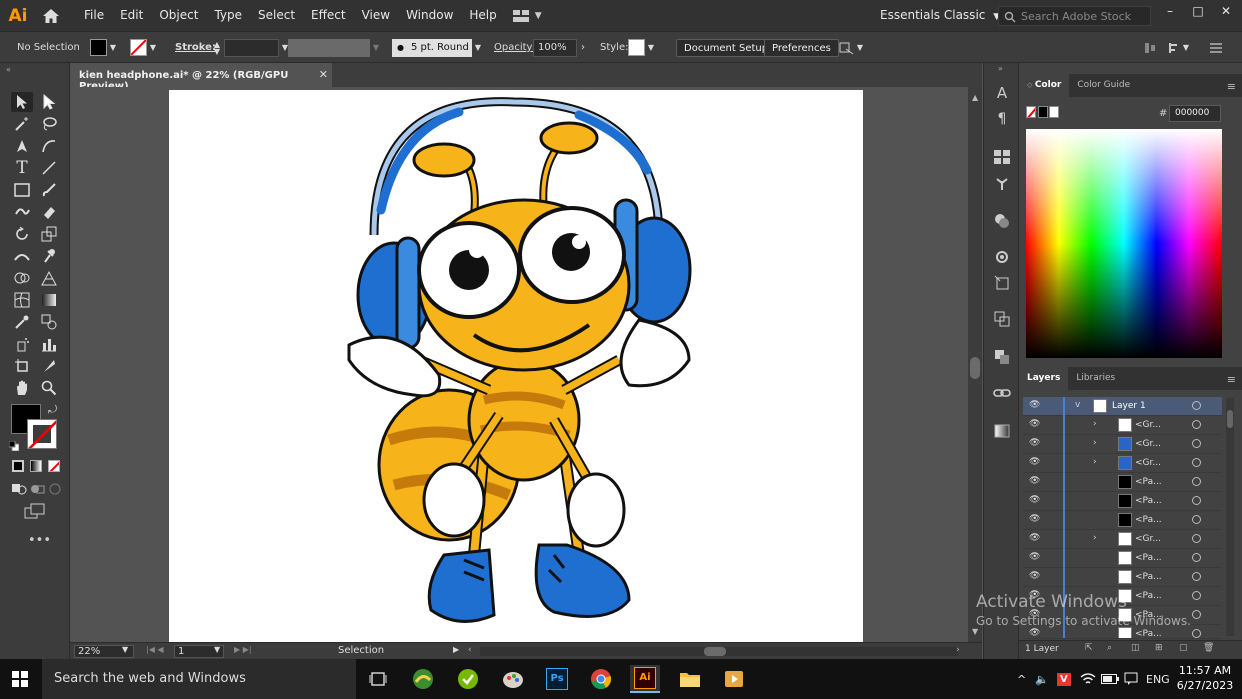 This screenshot has width=1242, height=699. What do you see at coordinates (49, 124) in the screenshot?
I see `lasso-icon` at bounding box center [49, 124].